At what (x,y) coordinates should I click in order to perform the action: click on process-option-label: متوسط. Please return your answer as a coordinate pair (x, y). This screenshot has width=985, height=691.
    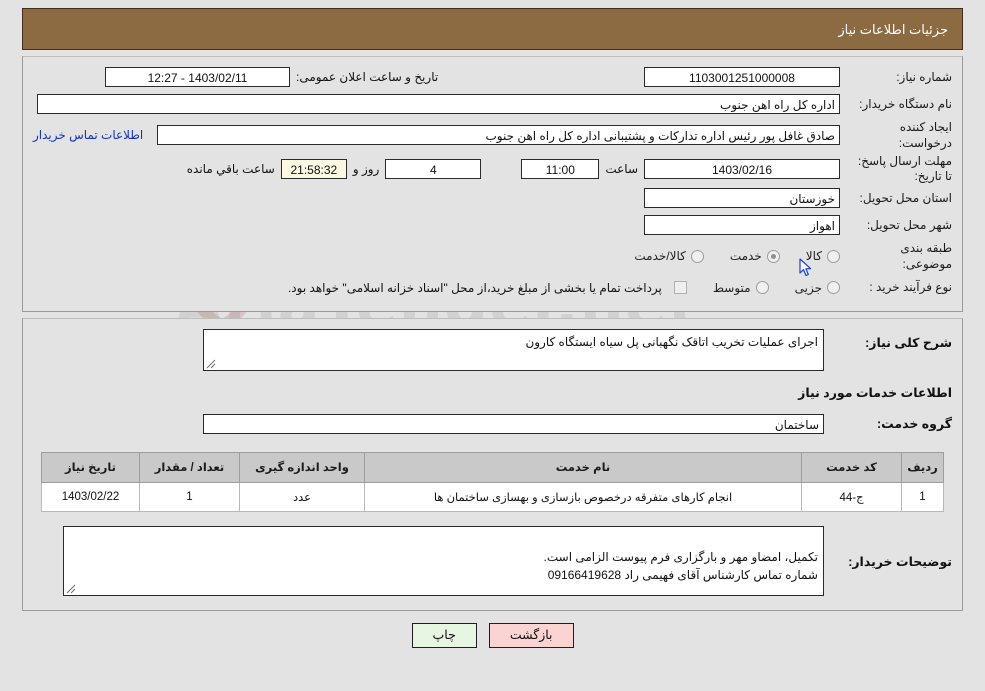
    Looking at the image, I should click on (731, 287).